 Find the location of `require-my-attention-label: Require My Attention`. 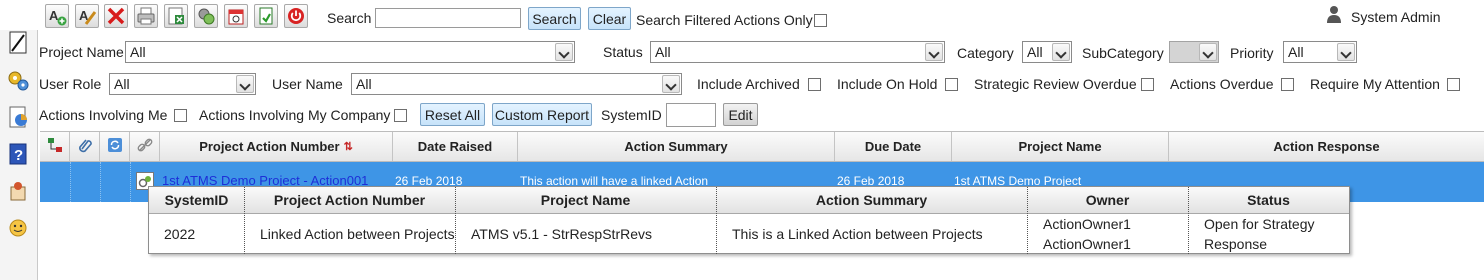

require-my-attention-label: Require My Attention is located at coordinates (1375, 84).